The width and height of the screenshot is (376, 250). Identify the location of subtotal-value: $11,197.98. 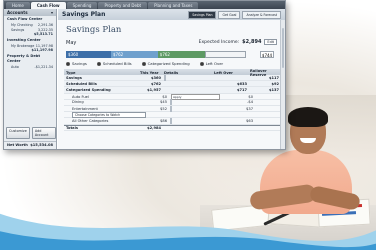
(42, 50).